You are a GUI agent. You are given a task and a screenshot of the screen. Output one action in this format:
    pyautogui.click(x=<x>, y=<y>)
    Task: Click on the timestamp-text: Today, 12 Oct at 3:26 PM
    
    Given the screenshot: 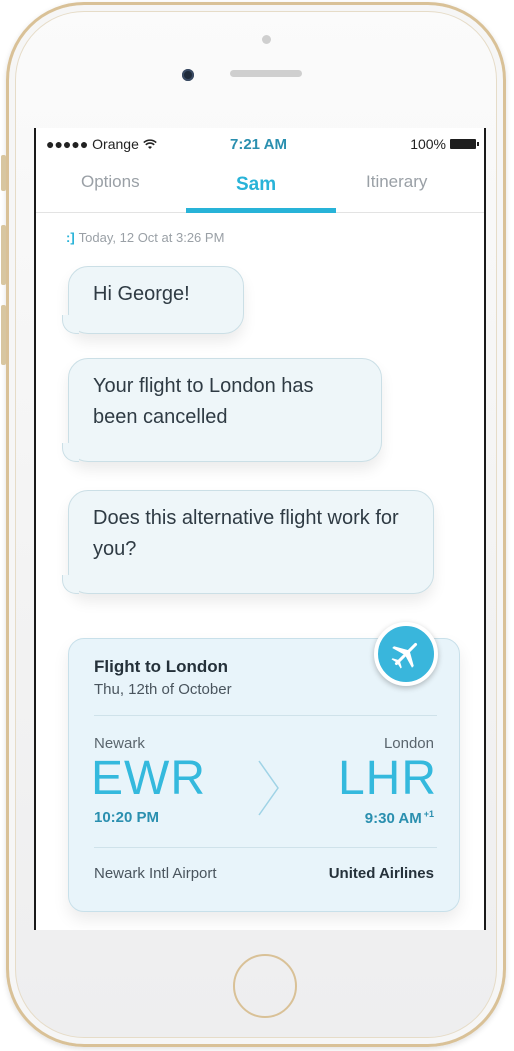 What is the action you would take?
    pyautogui.click(x=151, y=237)
    